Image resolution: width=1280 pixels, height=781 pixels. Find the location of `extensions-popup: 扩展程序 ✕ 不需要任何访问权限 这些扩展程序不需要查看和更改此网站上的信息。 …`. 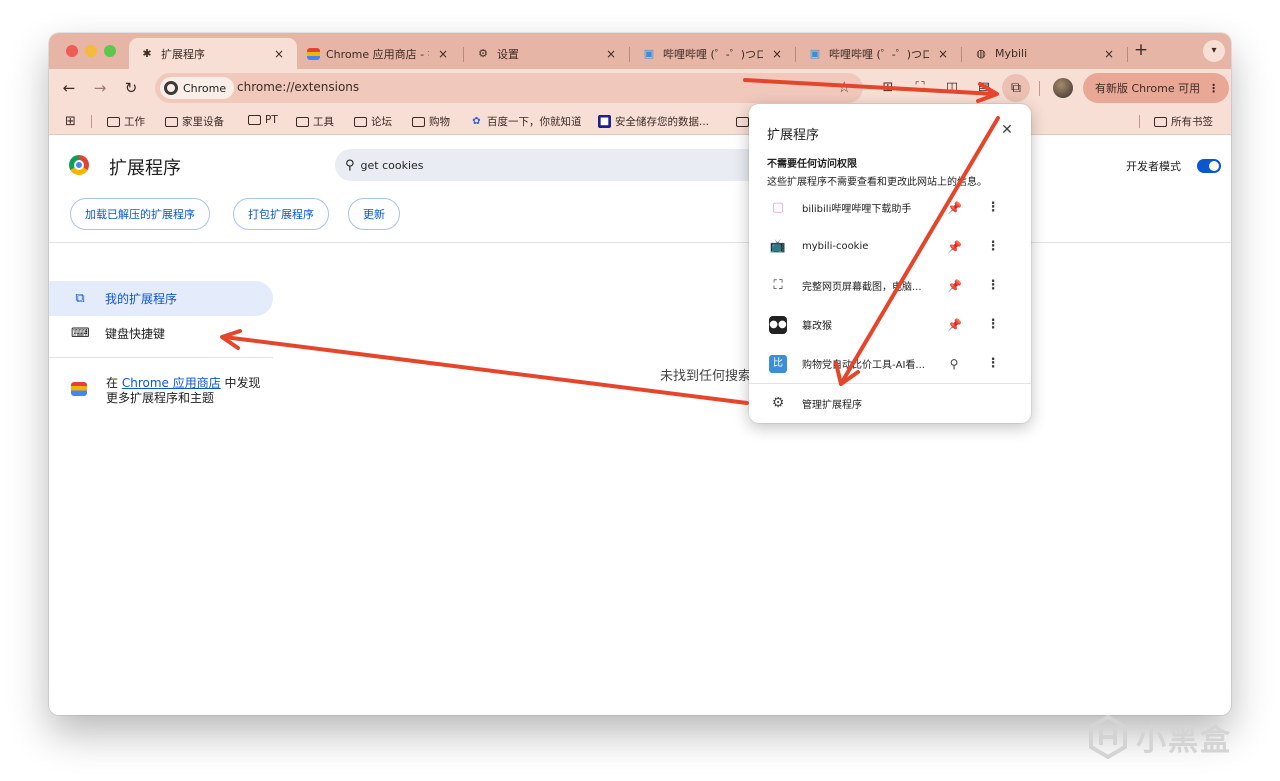

extensions-popup: 扩展程序 ✕ 不需要任何访问权限 这些扩展程序不需要查看和更改此网站上的信息。 … is located at coordinates (890, 263).